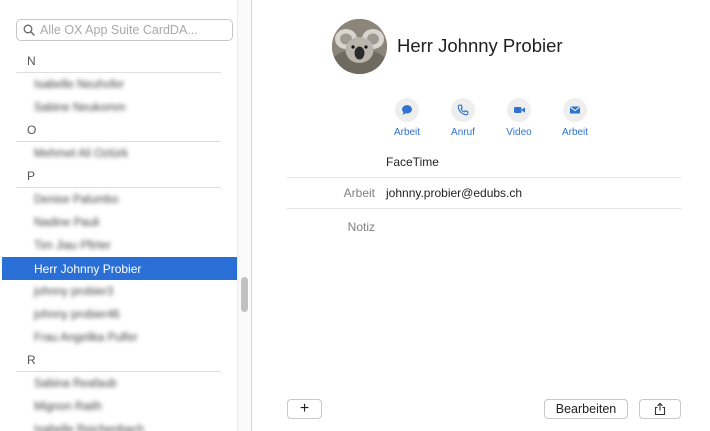  Describe the element at coordinates (463, 132) in the screenshot. I see `action-label: Anruf` at that location.